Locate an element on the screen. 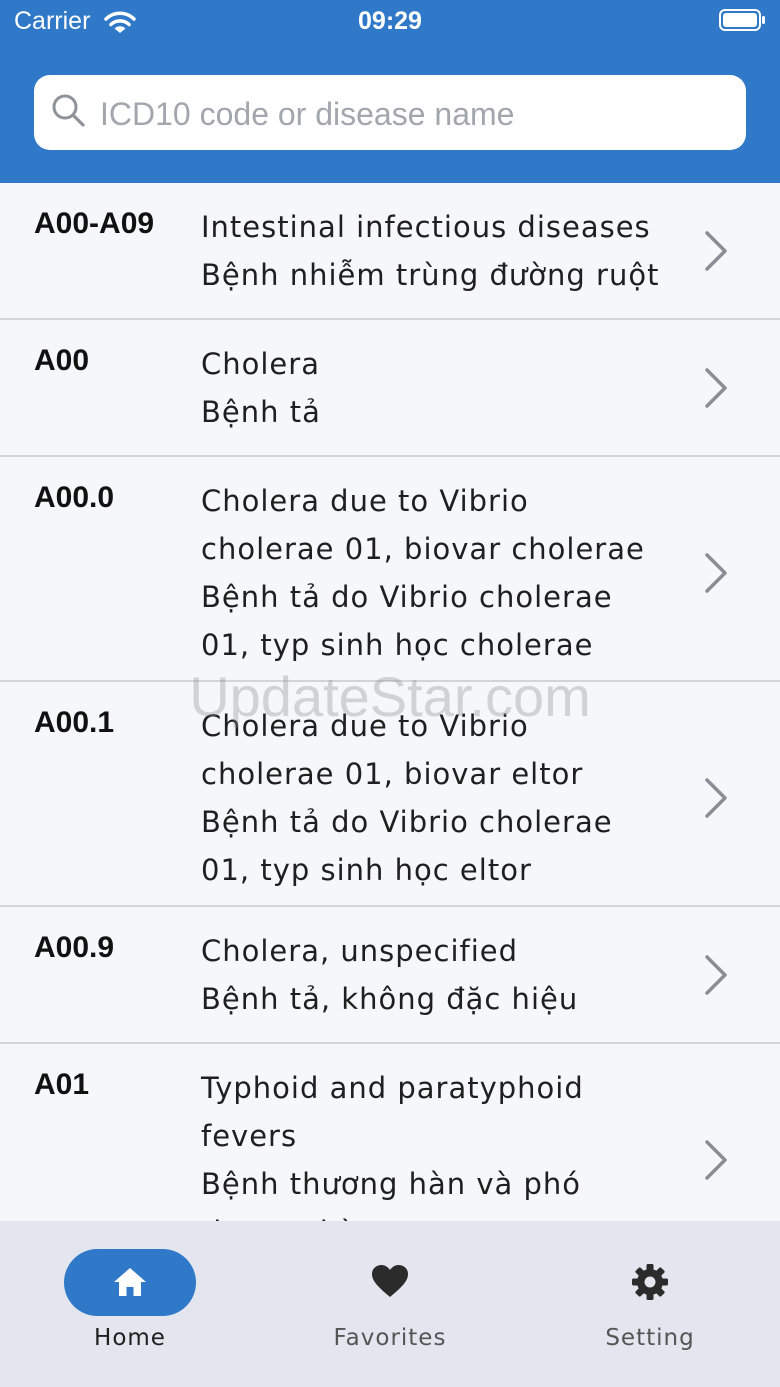 Image resolution: width=780 pixels, height=1387 pixels. search-icon is located at coordinates (68, 110).